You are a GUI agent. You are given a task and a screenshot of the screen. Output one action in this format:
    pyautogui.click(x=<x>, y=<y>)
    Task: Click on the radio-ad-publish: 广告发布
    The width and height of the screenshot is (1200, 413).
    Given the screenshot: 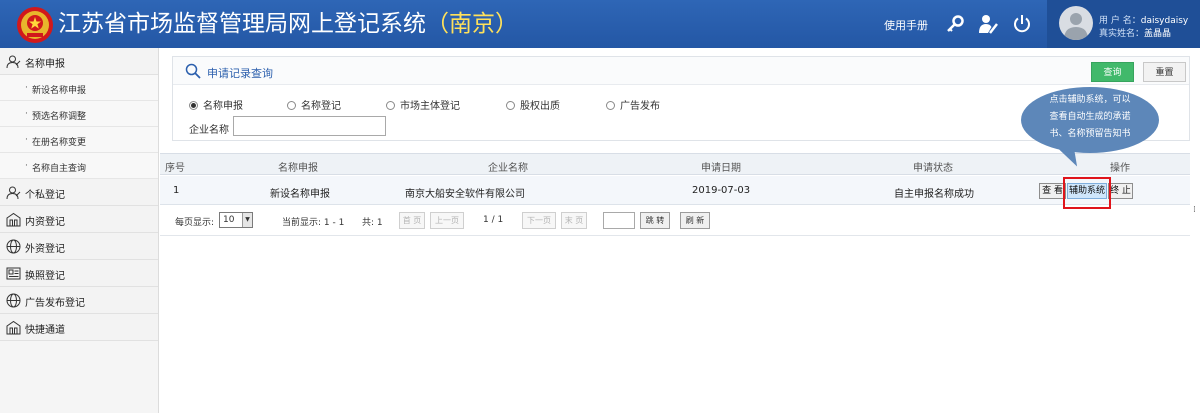 What is the action you would take?
    pyautogui.click(x=633, y=104)
    